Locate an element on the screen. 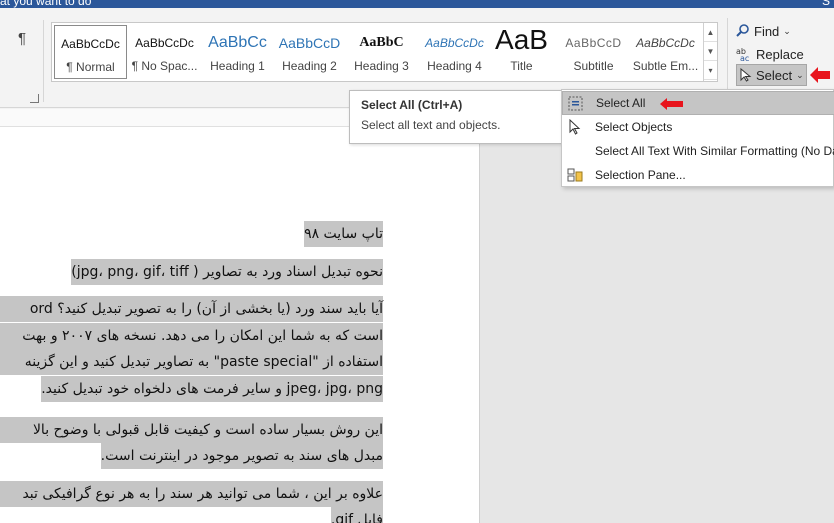 The width and height of the screenshot is (834, 523). document-line: تاپ سایت ۹۸ is located at coordinates (343, 234).